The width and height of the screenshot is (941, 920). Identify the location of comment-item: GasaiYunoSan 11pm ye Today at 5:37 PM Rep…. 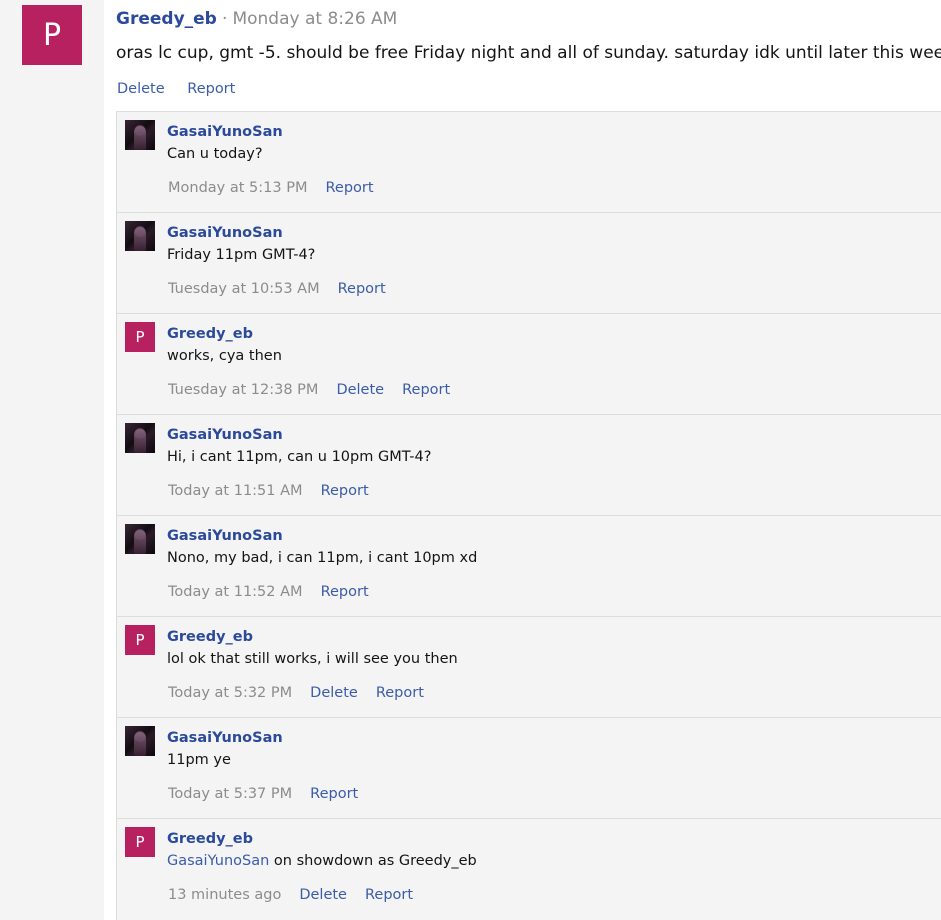
(529, 768).